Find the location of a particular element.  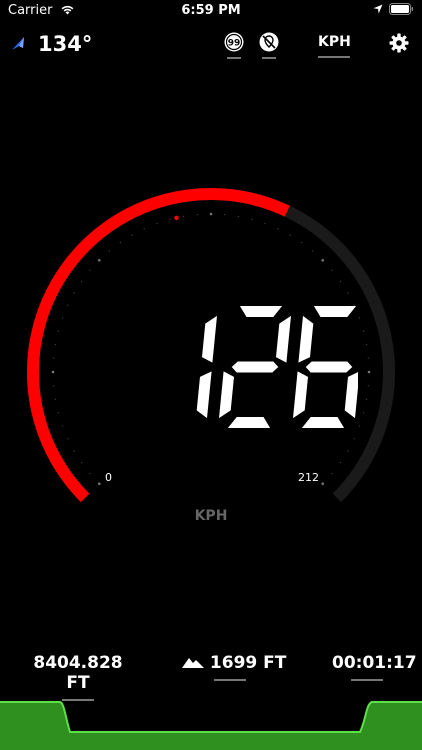

altitude-value: 1699 FT is located at coordinates (248, 663).